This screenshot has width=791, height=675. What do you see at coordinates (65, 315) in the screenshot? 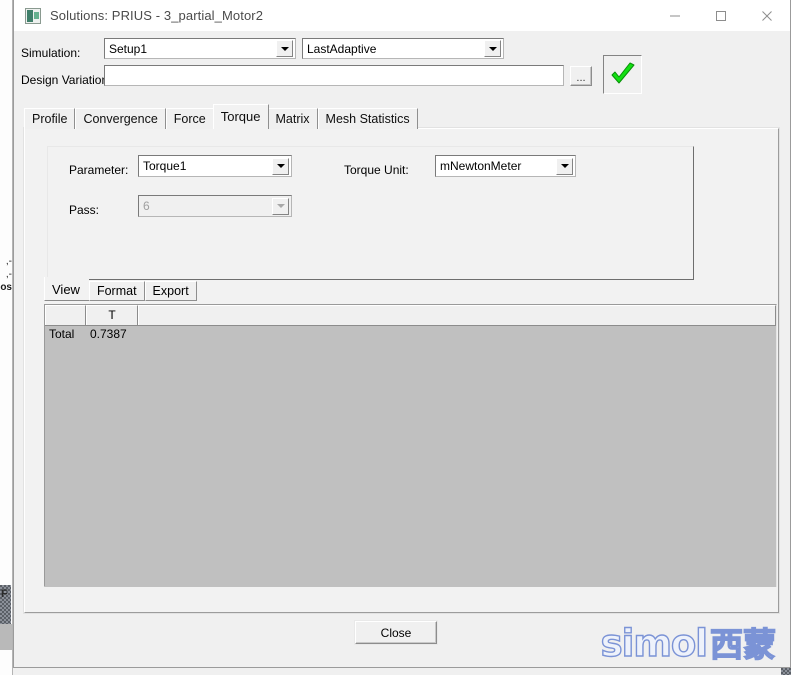
I see `column-header-name` at bounding box center [65, 315].